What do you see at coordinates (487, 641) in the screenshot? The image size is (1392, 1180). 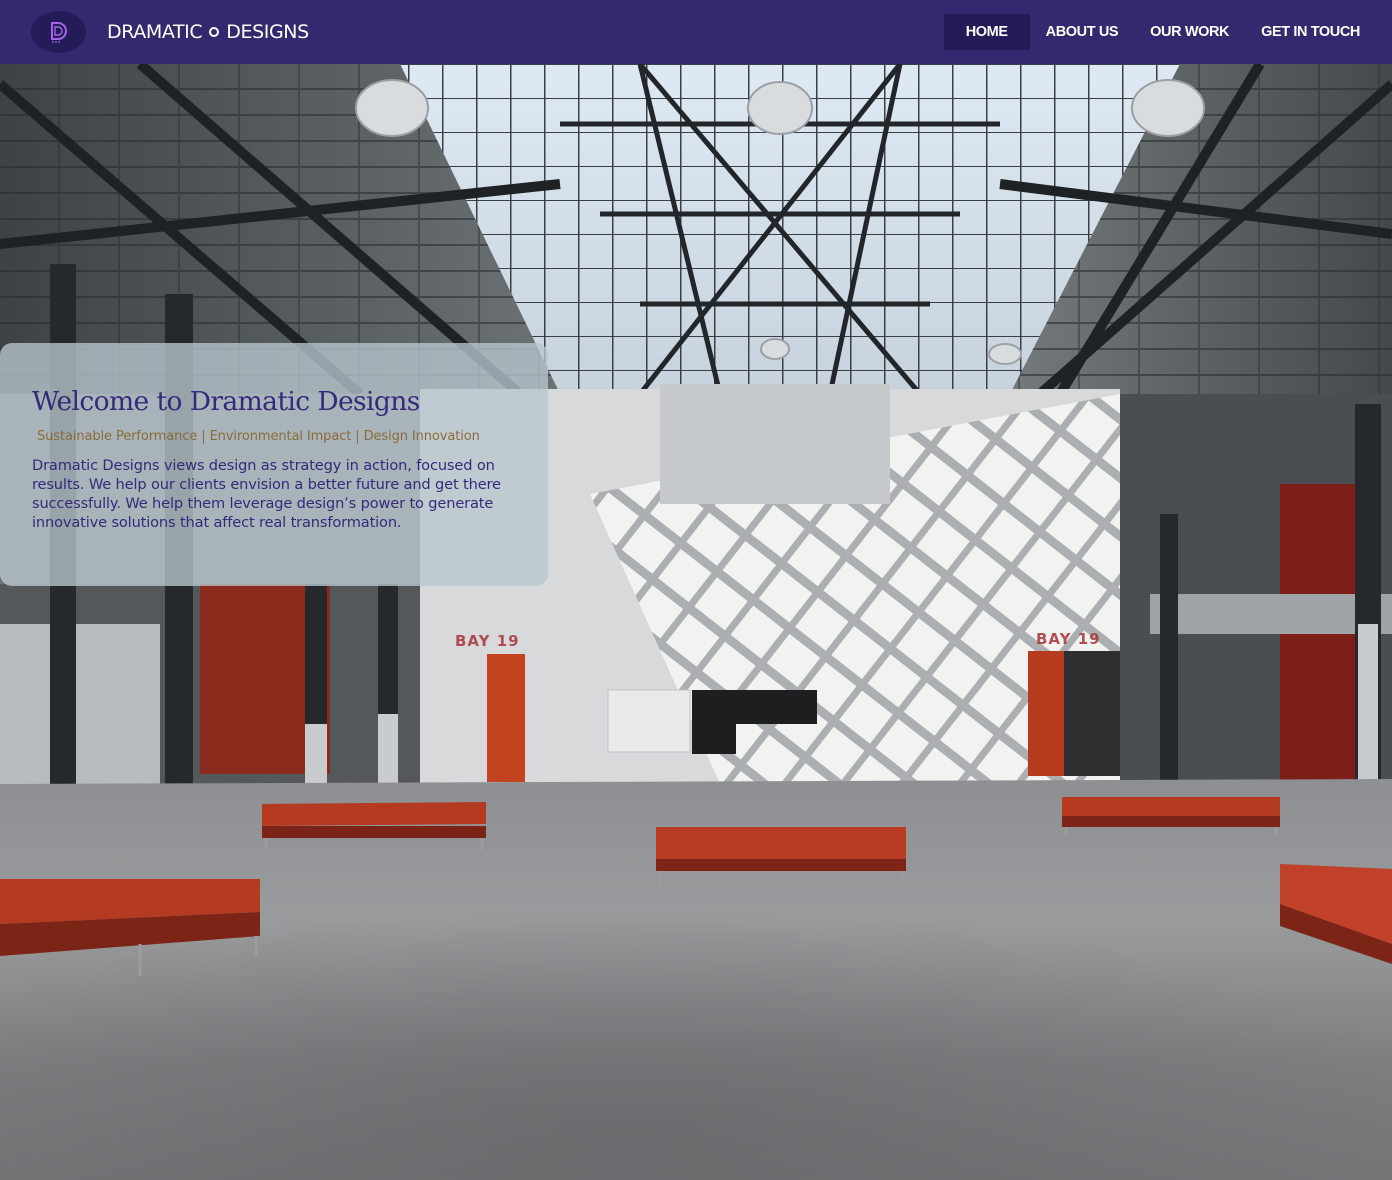 I see `bay-sign-left: BAY 19` at bounding box center [487, 641].